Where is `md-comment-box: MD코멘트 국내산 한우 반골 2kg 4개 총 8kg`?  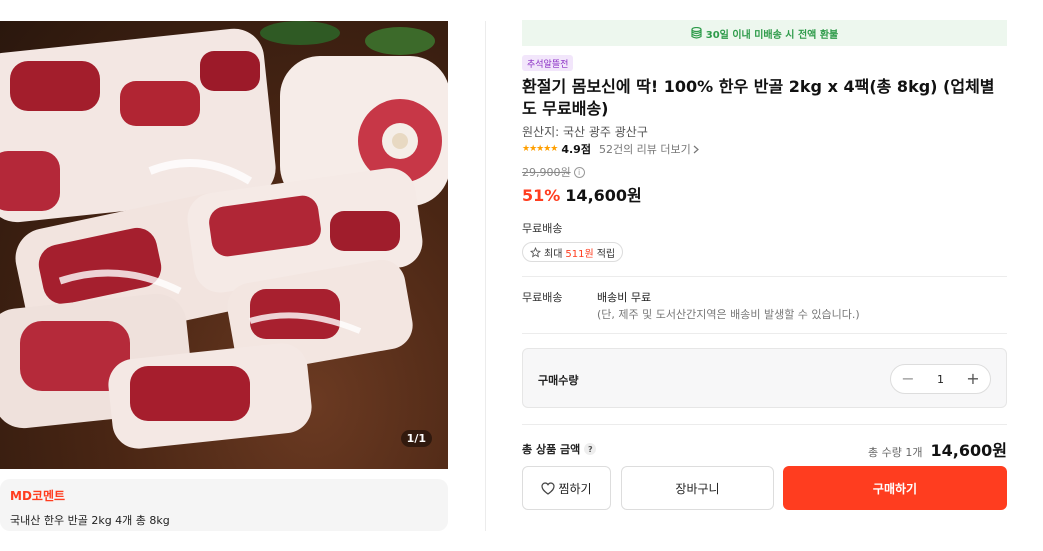
md-comment-box: MD코멘트 국내산 한우 반골 2kg 4개 총 8kg is located at coordinates (224, 505).